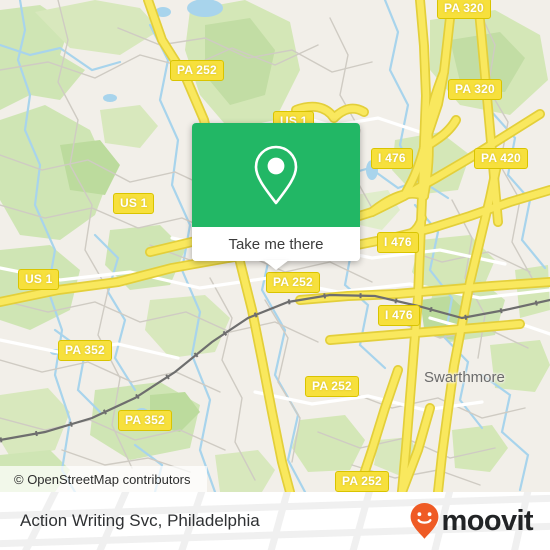  What do you see at coordinates (464, 377) in the screenshot?
I see `place-label-swarthmore: Swarthmore` at bounding box center [464, 377].